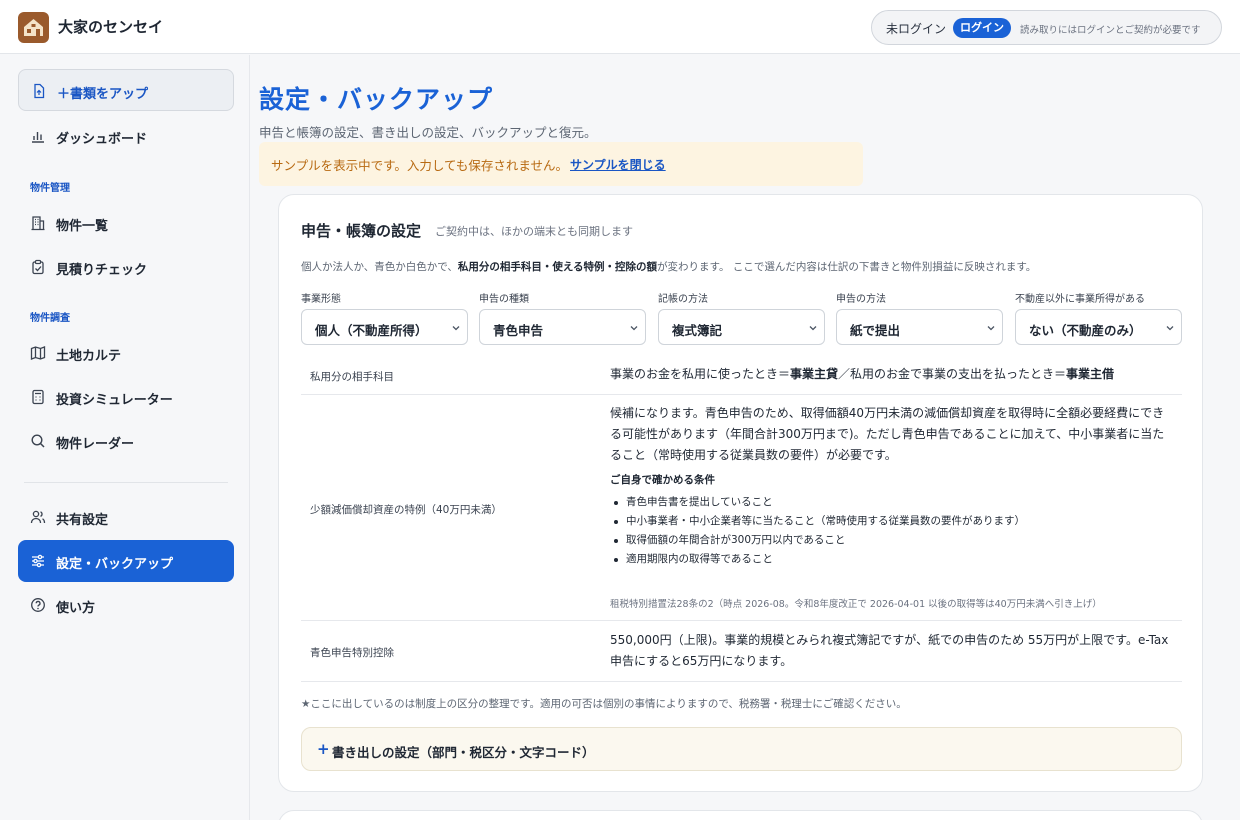 The height and width of the screenshot is (820, 1240). I want to click on file-upload-icon, so click(39, 91).